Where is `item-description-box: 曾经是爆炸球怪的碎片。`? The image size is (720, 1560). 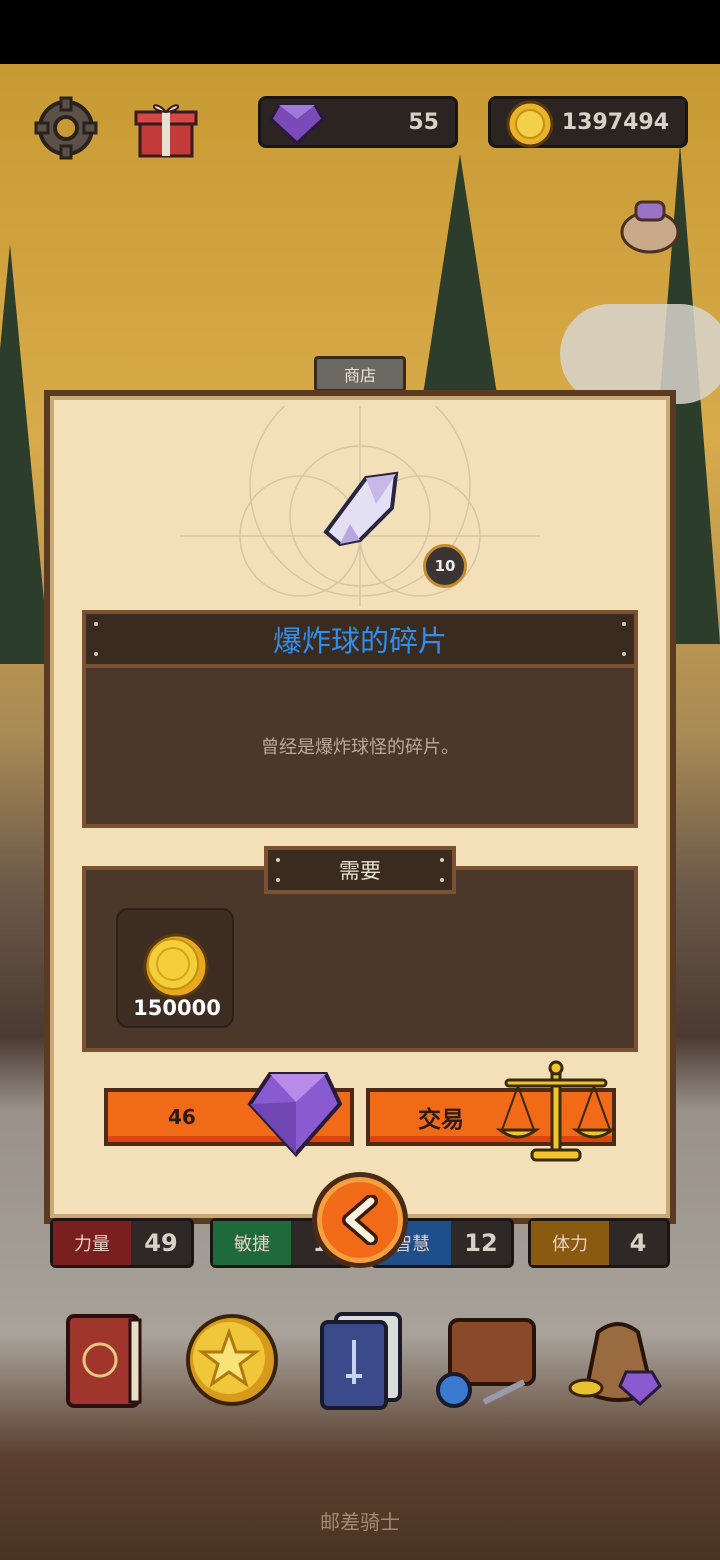 item-description-box: 曾经是爆炸球怪的碎片。 is located at coordinates (360, 748).